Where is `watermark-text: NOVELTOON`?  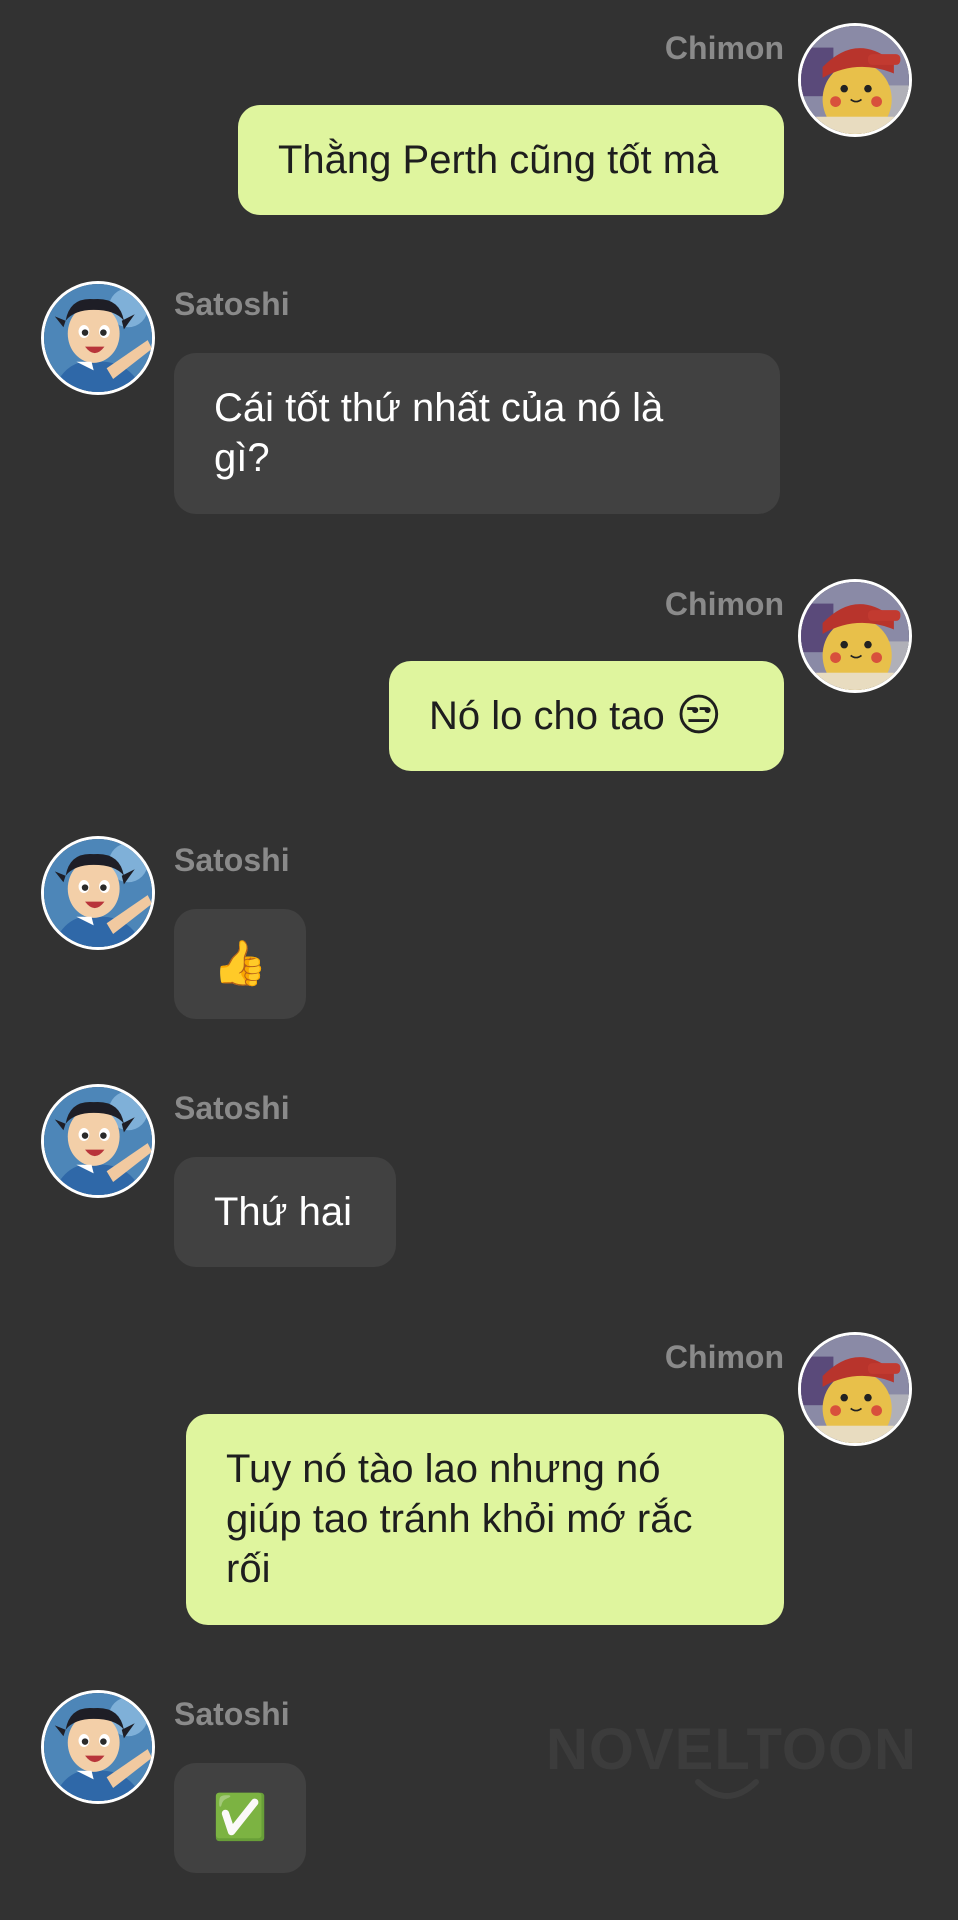 watermark-text: NOVELTOON is located at coordinates (731, 1749).